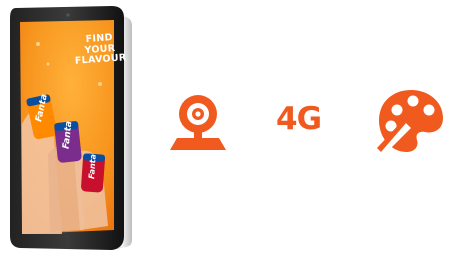 The image size is (468, 253). What do you see at coordinates (299, 119) in the screenshot?
I see `network-4g-label: 4G` at bounding box center [299, 119].